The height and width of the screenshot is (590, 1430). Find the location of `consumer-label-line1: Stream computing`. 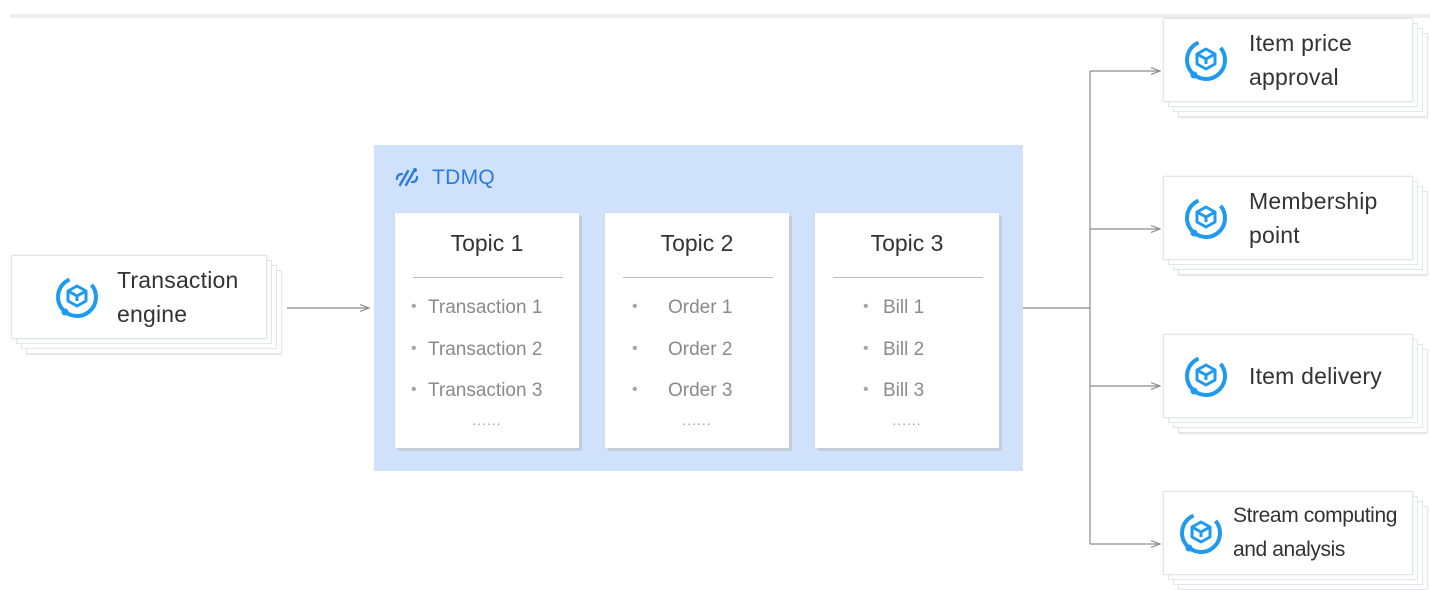

consumer-label-line1: Stream computing is located at coordinates (1315, 515).